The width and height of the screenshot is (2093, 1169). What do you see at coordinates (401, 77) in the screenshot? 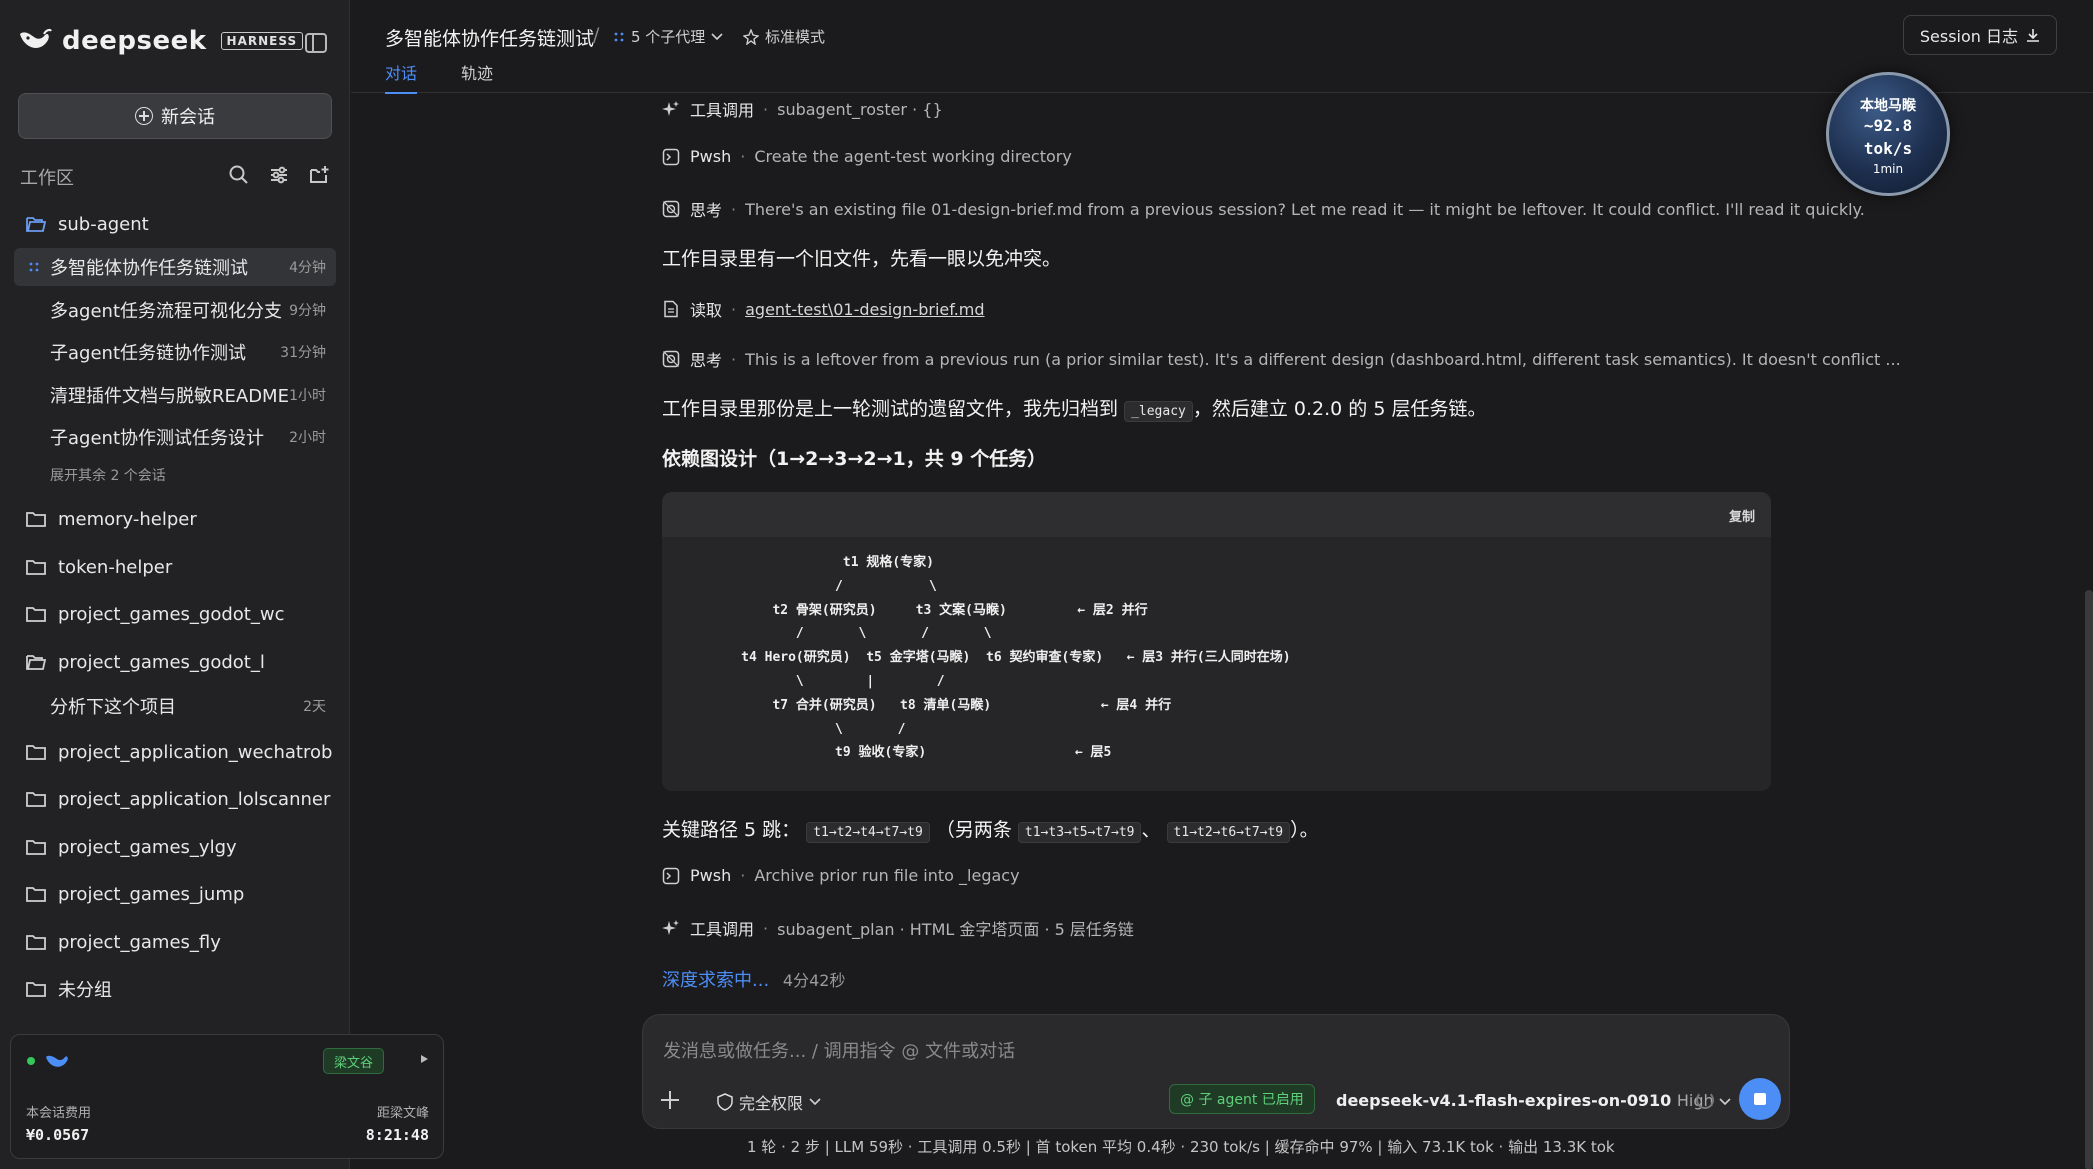
I see `tab-chat: 对话` at bounding box center [401, 77].